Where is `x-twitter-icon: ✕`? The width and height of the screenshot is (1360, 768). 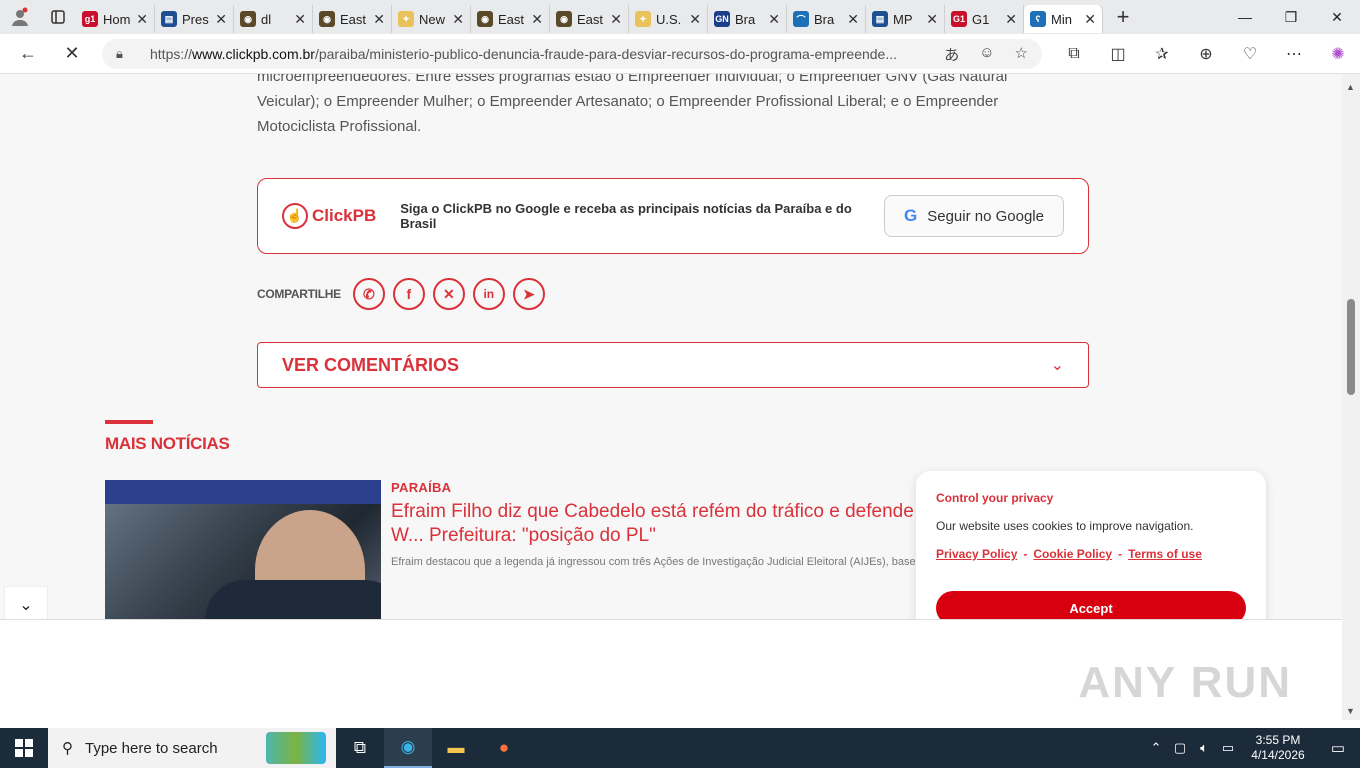 x-twitter-icon: ✕ is located at coordinates (448, 294).